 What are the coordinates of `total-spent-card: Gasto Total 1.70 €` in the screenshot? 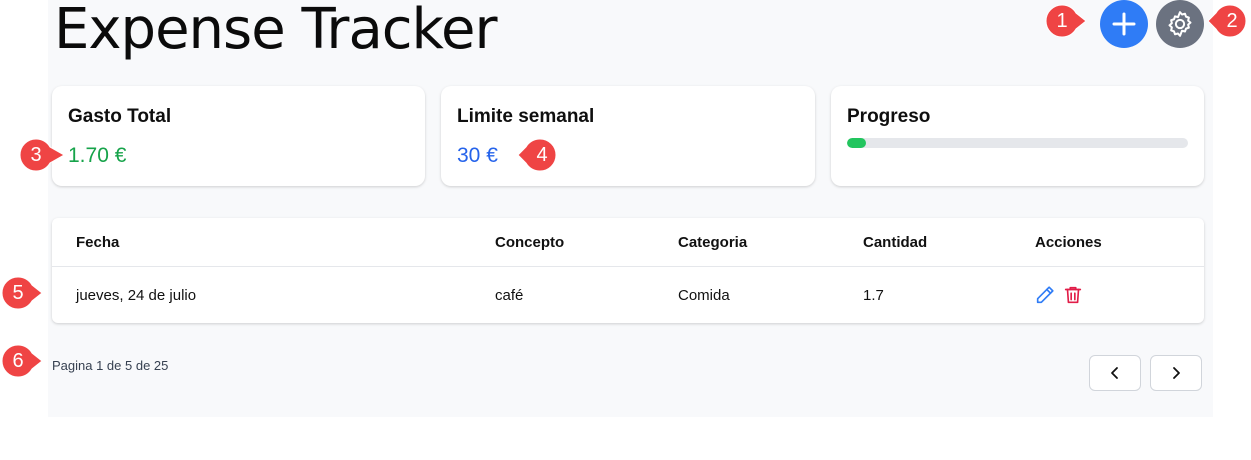 It's located at (238, 136).